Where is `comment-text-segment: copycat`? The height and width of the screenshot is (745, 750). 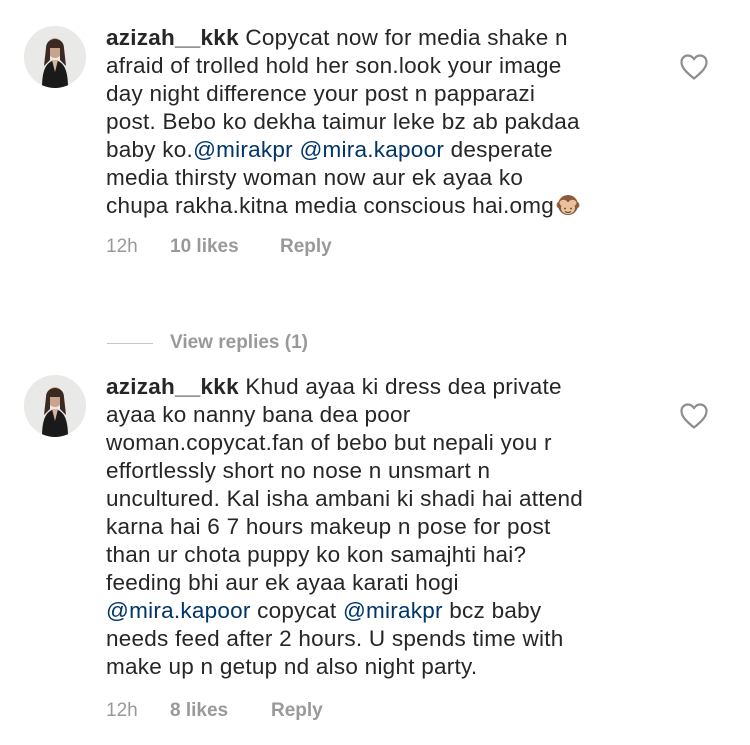
comment-text-segment: copycat is located at coordinates (296, 610).